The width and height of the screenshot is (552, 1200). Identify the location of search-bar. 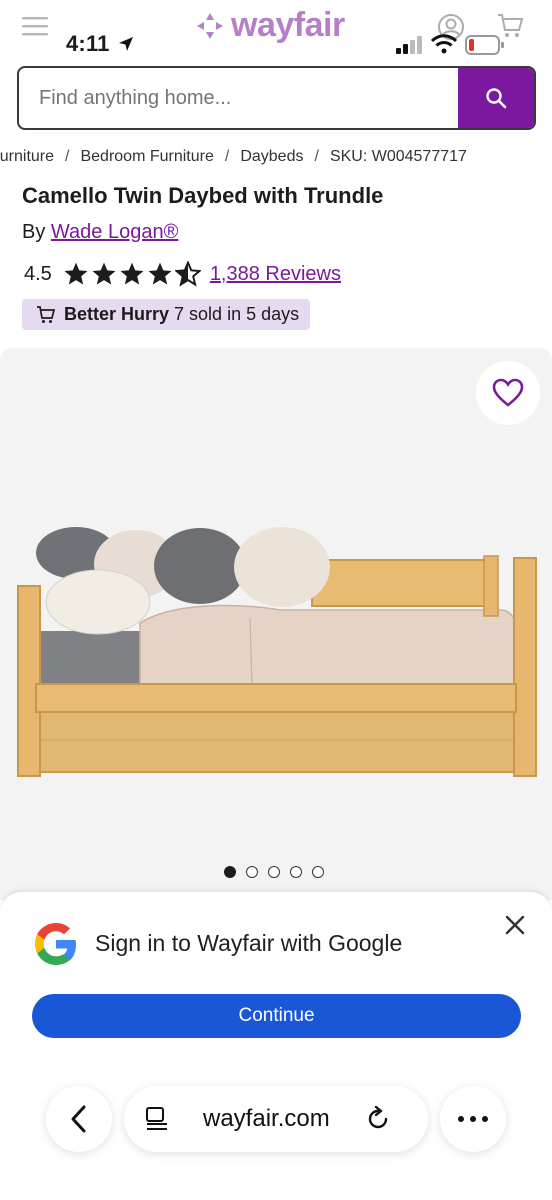
(276, 98).